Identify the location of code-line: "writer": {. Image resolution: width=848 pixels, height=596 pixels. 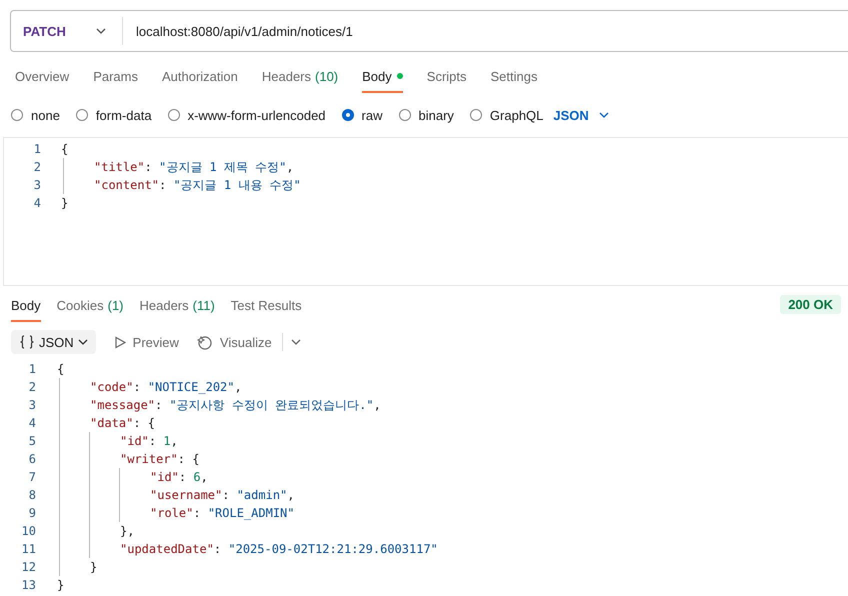
(159, 459).